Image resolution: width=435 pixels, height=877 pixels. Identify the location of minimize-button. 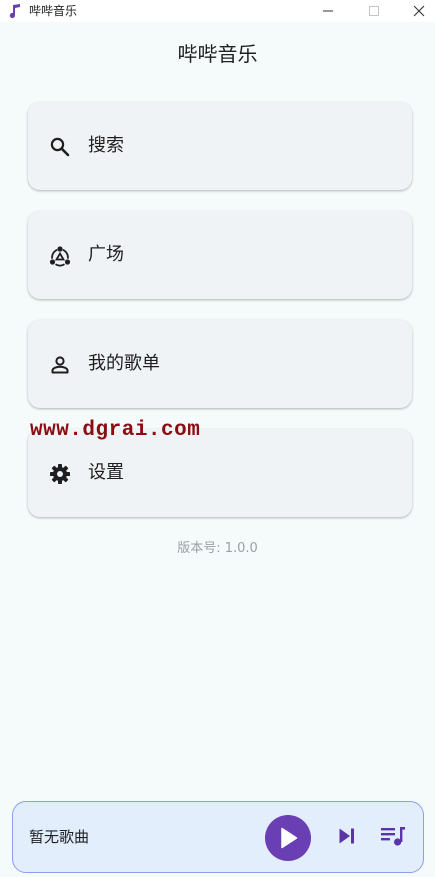
(328, 11).